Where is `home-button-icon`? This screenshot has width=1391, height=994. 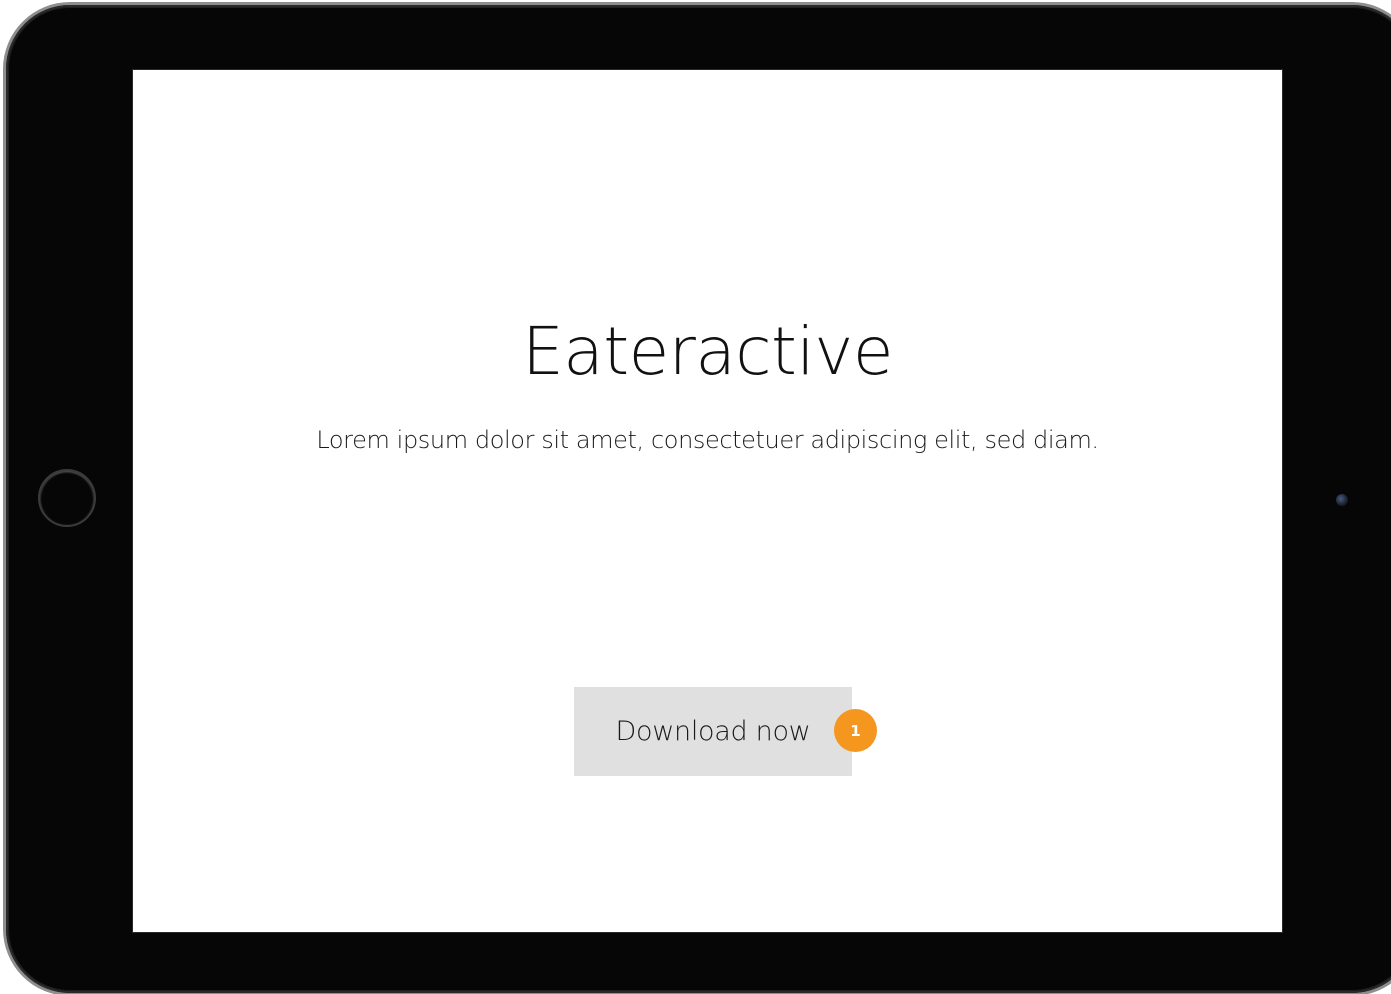 home-button-icon is located at coordinates (67, 498).